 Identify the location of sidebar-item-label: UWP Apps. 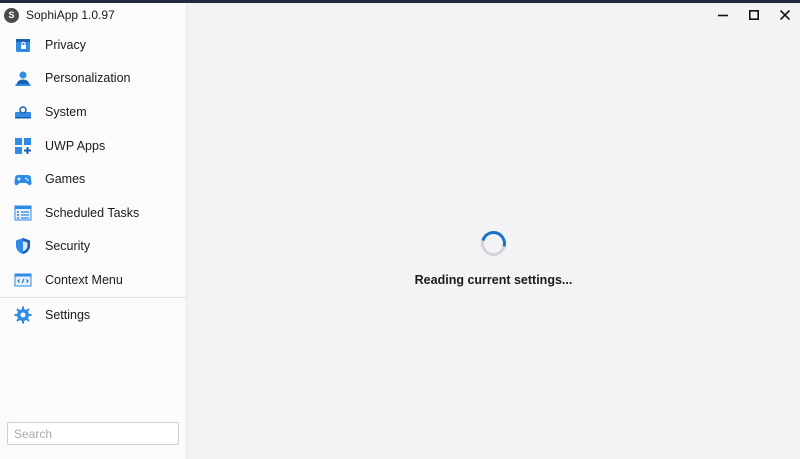
(75, 145).